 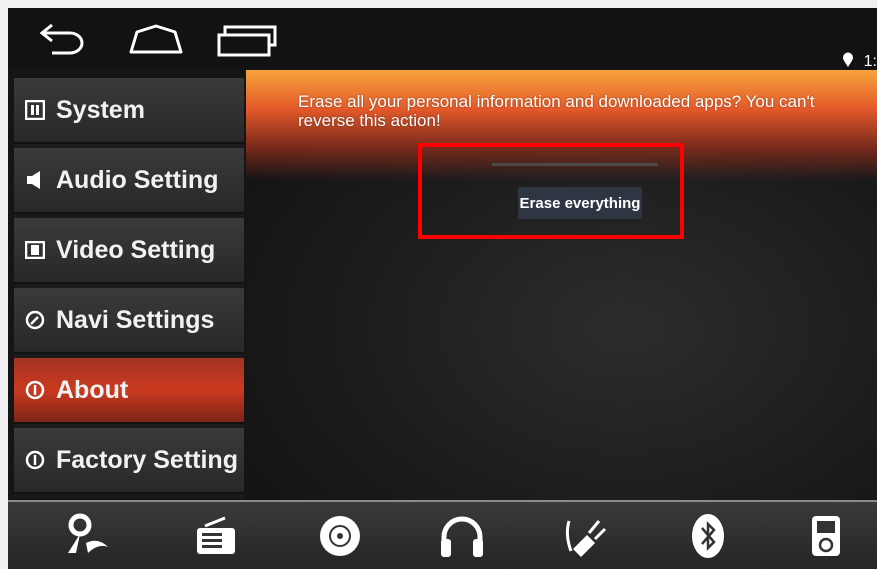 What do you see at coordinates (35, 250) in the screenshot?
I see `film-icon` at bounding box center [35, 250].